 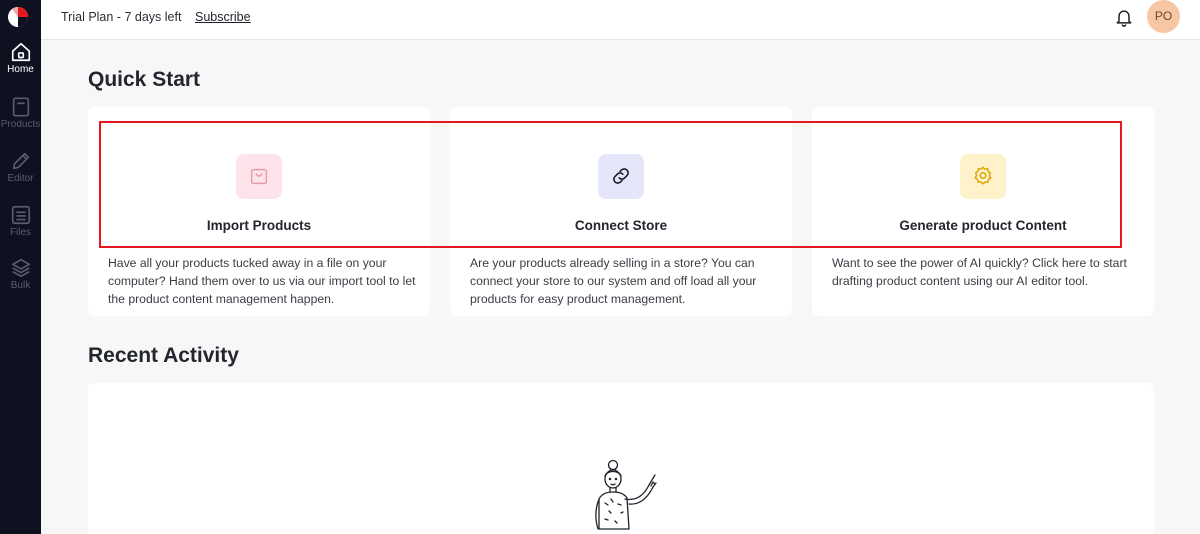 I want to click on sidebar-item-files: Files, so click(x=20, y=229).